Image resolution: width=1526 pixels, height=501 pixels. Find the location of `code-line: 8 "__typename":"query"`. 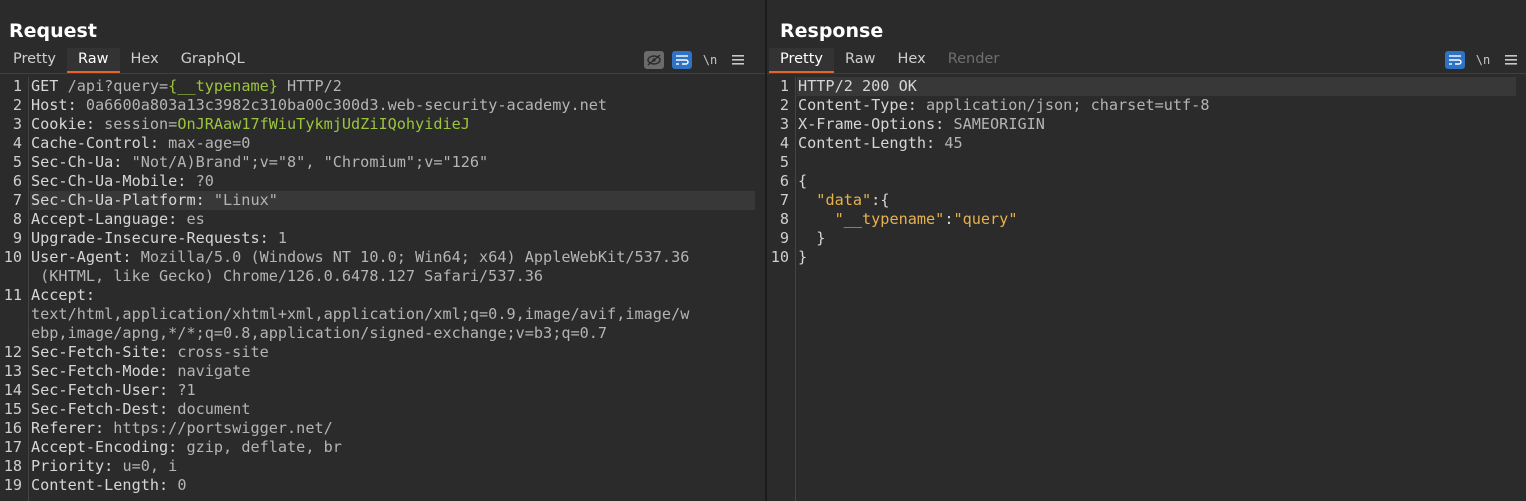

code-line: 8 "__typename":"query" is located at coordinates (1141, 219).